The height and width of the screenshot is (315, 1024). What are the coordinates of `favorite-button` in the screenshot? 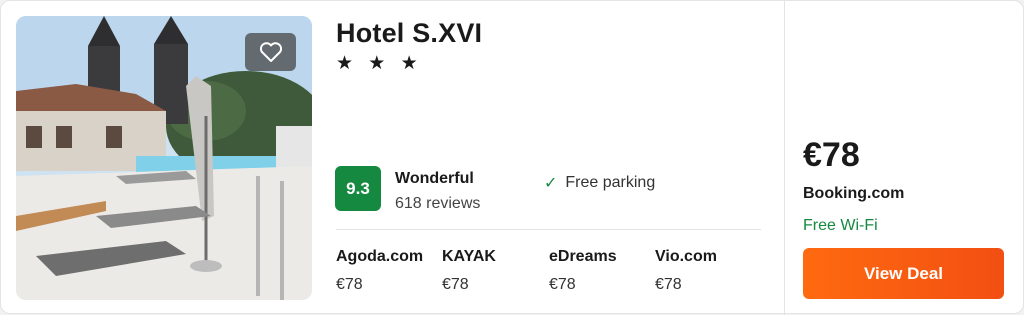 It's located at (270, 52).